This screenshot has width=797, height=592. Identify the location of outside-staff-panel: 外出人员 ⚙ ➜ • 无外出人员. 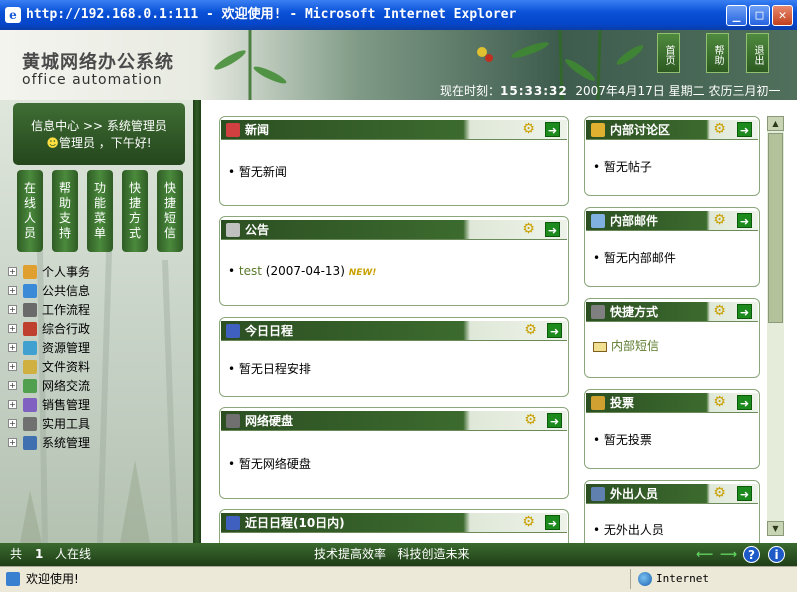
(672, 511).